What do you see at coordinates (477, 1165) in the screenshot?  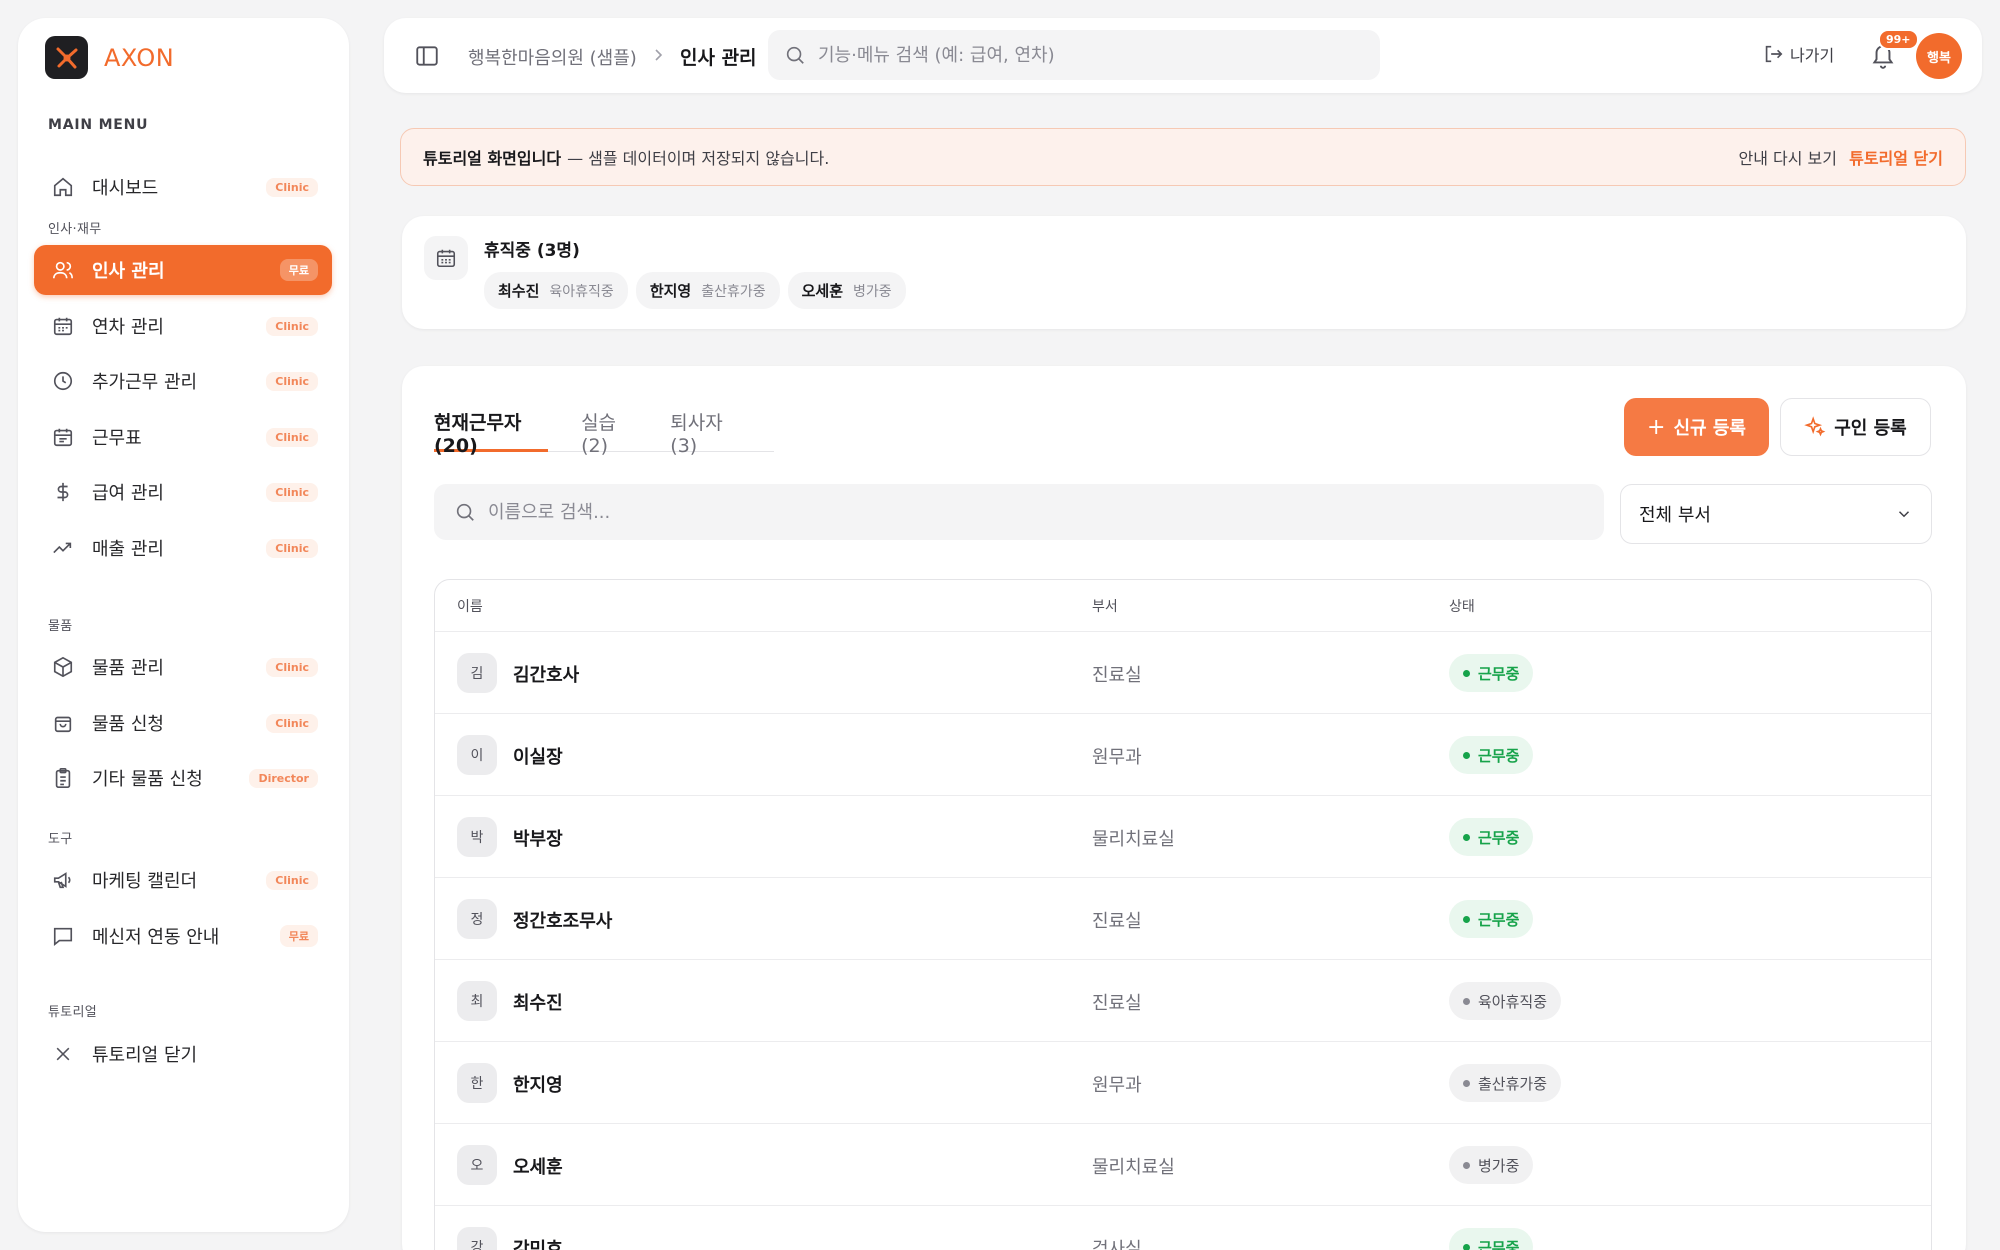 I see `staff-avatar: 오` at bounding box center [477, 1165].